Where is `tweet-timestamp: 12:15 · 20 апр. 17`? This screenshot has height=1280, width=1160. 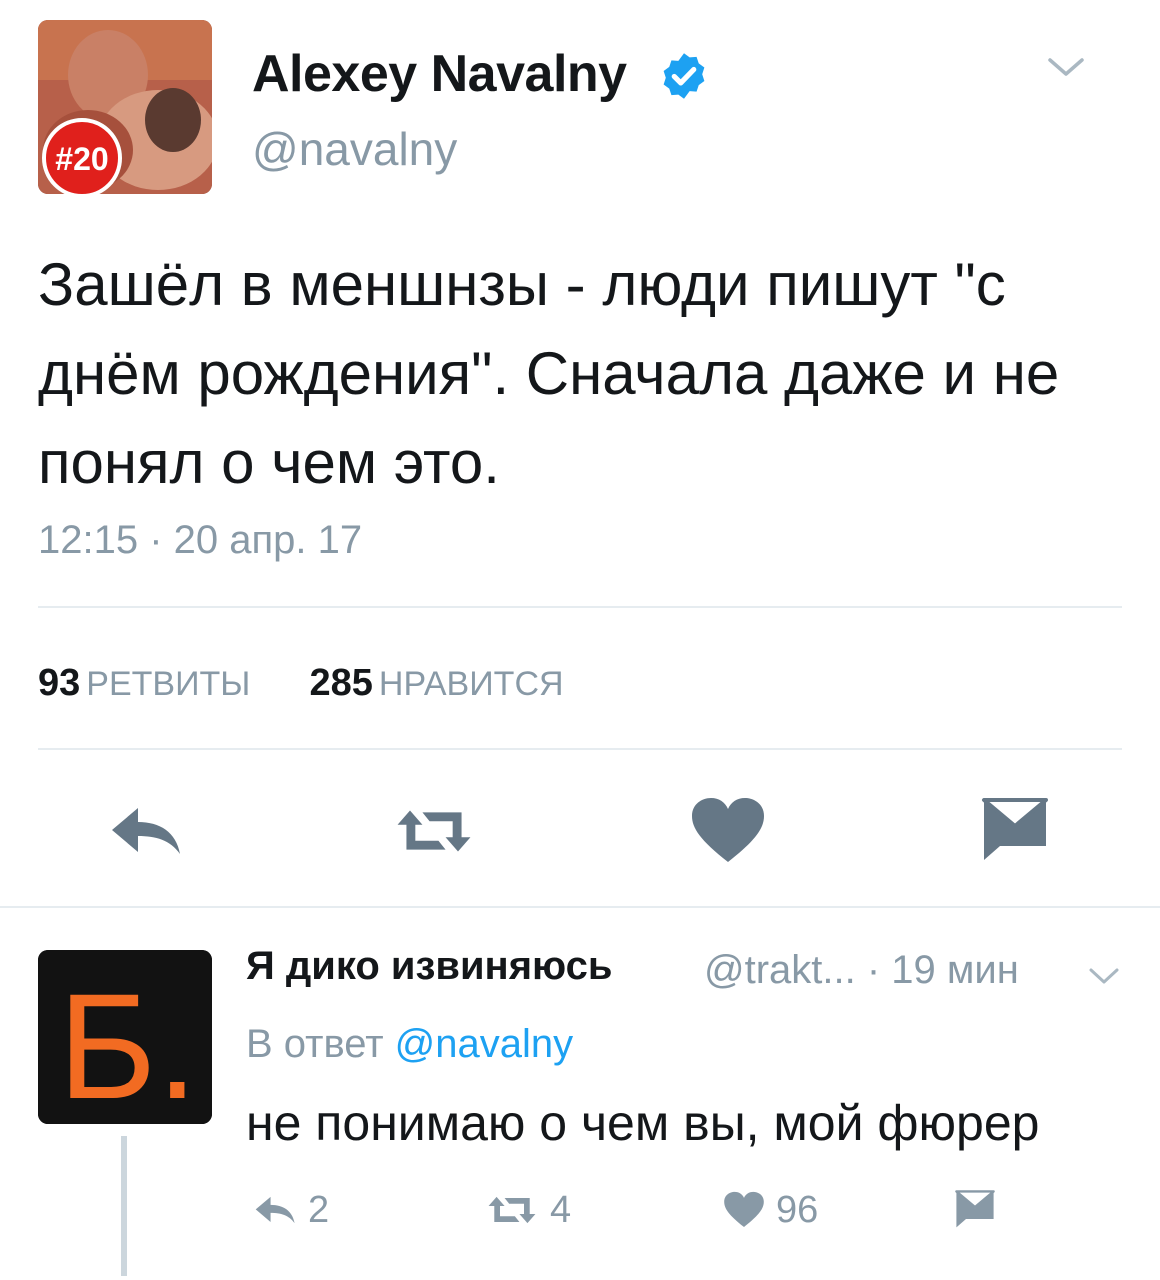
tweet-timestamp: 12:15 · 20 апр. 17 is located at coordinates (200, 540).